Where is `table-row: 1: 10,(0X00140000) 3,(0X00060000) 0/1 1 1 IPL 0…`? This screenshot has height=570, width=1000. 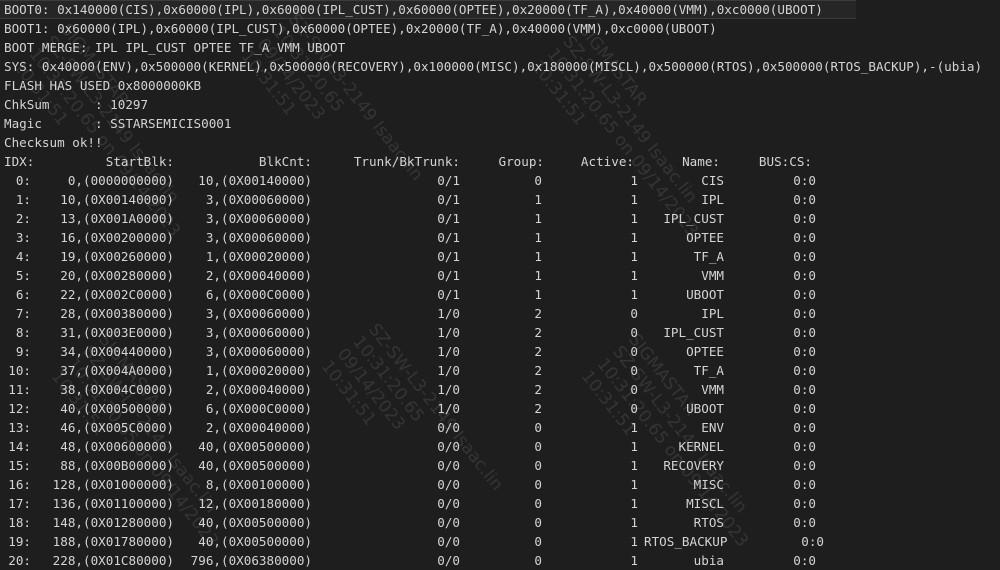 table-row: 1: 10,(0X00140000) 3,(0X00060000) 0/1 1 1 IPL 0… is located at coordinates (499, 199).